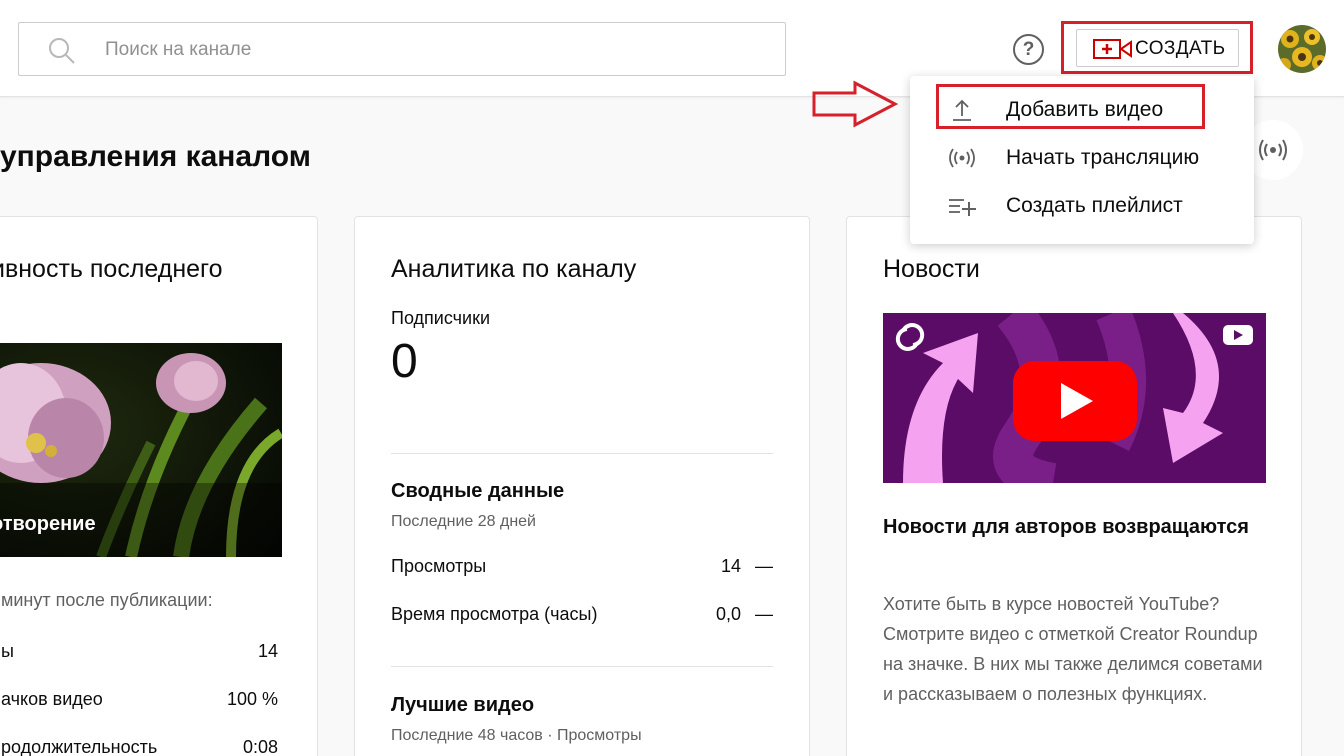 The image size is (1344, 756). I want to click on menu-item-label: Создать плейлист, so click(1094, 205).